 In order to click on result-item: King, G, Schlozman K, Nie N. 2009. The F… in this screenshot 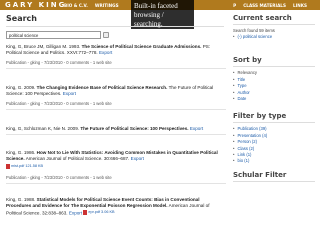, I will do `click(116, 130)`.